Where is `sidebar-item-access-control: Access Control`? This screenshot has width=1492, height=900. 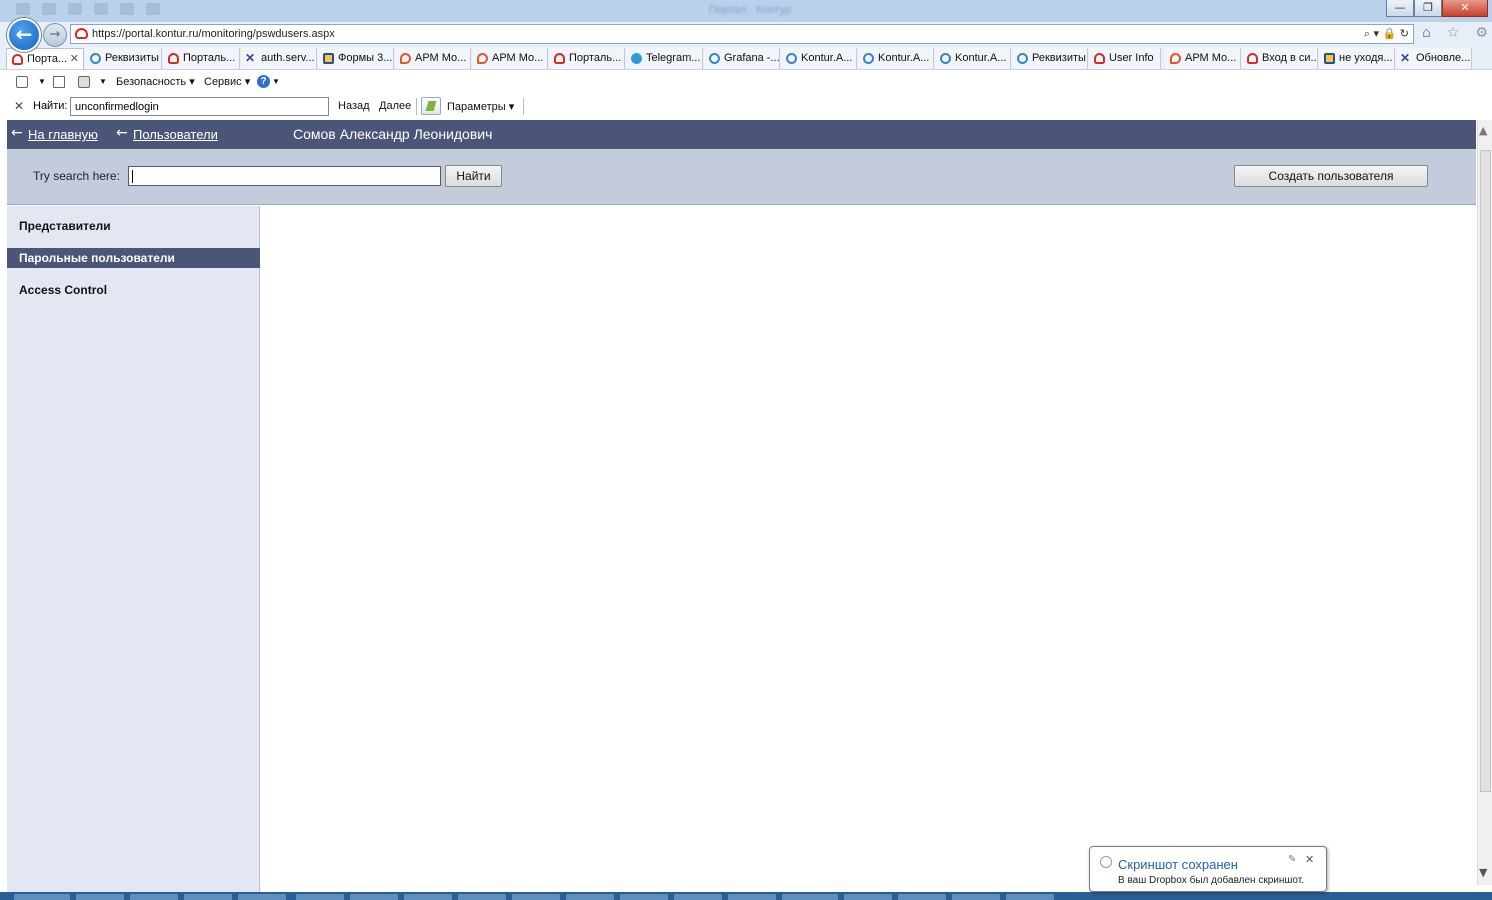 sidebar-item-access-control: Access Control is located at coordinates (133, 290).